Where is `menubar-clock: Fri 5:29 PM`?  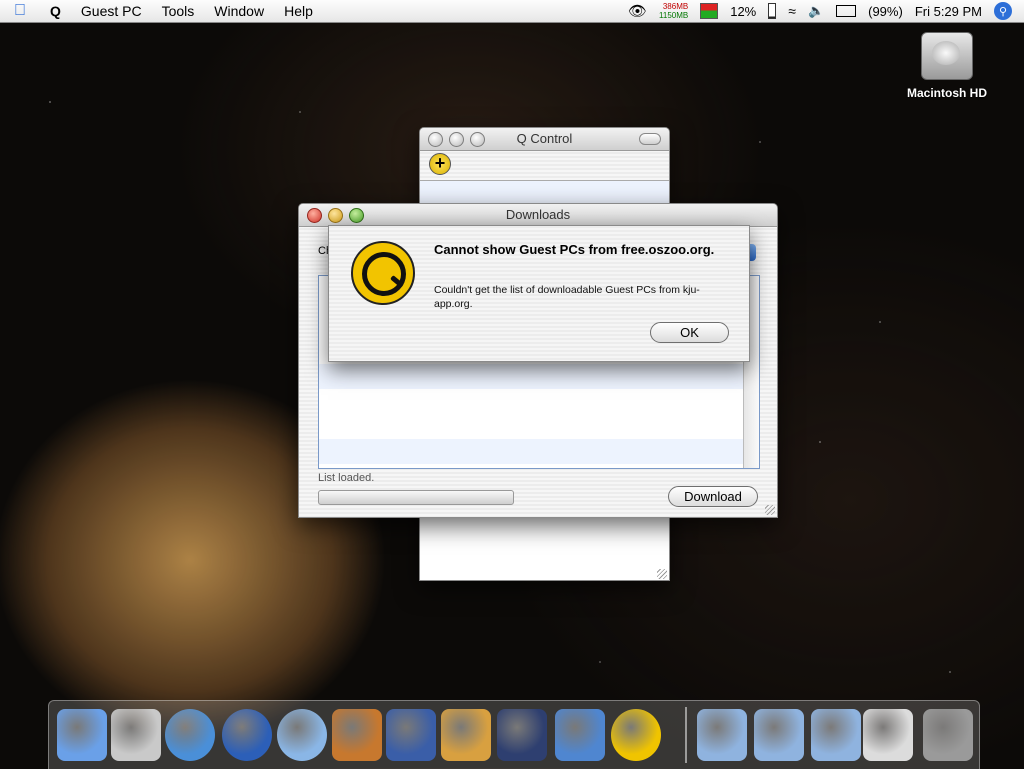
menubar-clock: Fri 5:29 PM is located at coordinates (948, 11).